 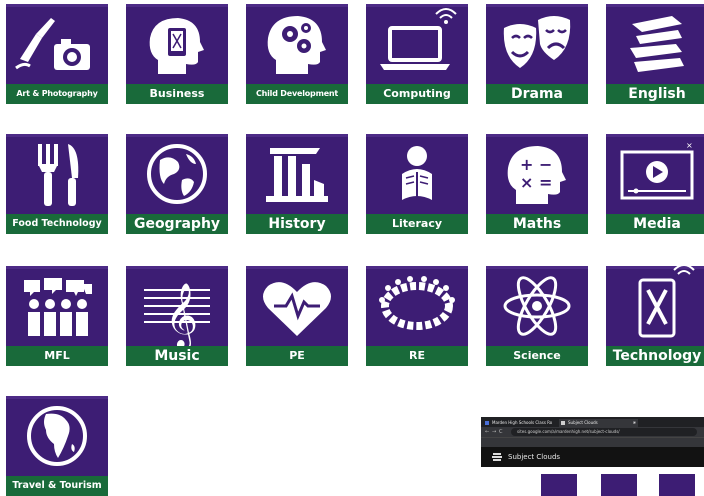 I want to click on subject-tile-food-technology: Food Technology, so click(x=57, y=184).